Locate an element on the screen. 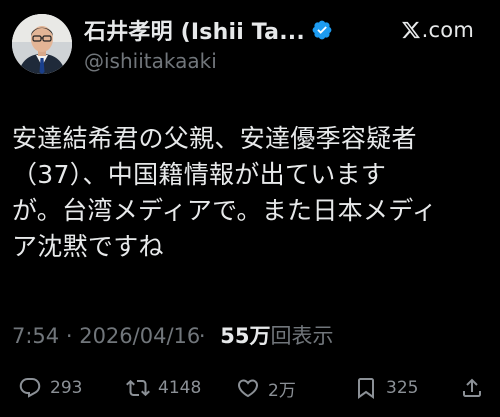 The image size is (500, 417). avatar is located at coordinates (42, 44).